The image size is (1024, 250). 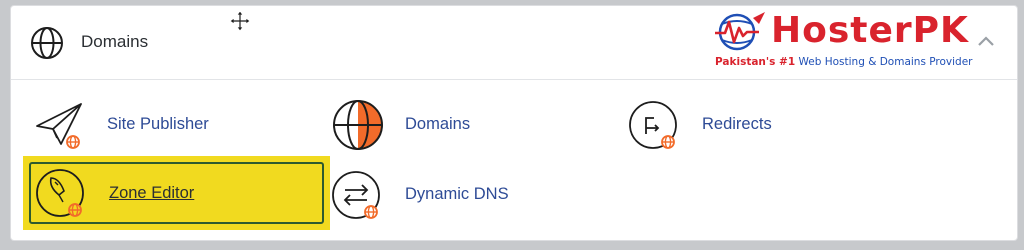 I want to click on brand-name: HosterPK, so click(x=870, y=30).